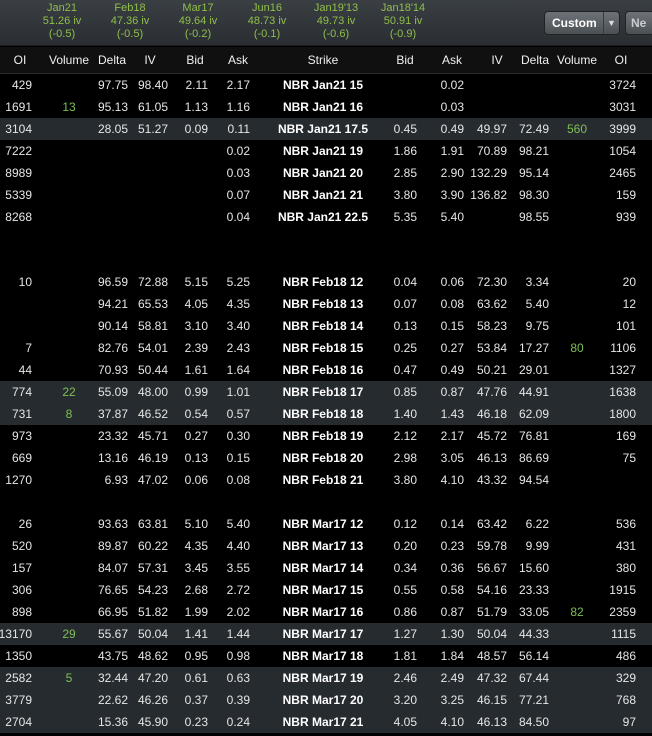  Describe the element at coordinates (533, 195) in the screenshot. I see `cell-delta-put: 98.30` at that location.